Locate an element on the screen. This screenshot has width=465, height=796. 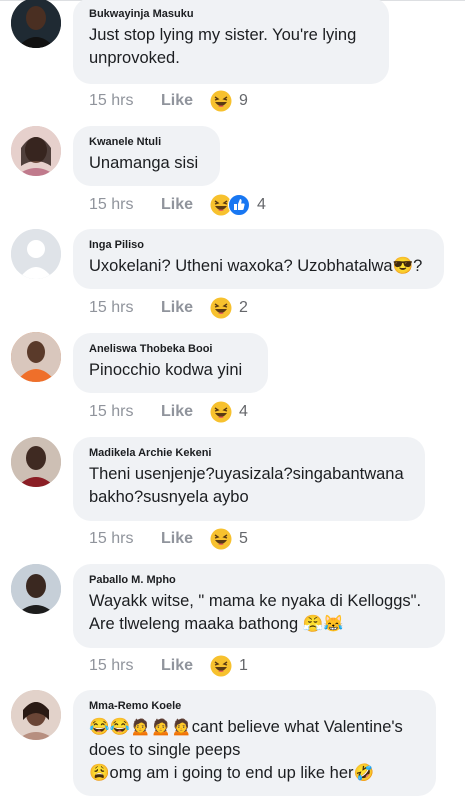
comment-text: Uxokelani? Utheni waxoka? Uzobhatalwa😎? is located at coordinates (258, 266).